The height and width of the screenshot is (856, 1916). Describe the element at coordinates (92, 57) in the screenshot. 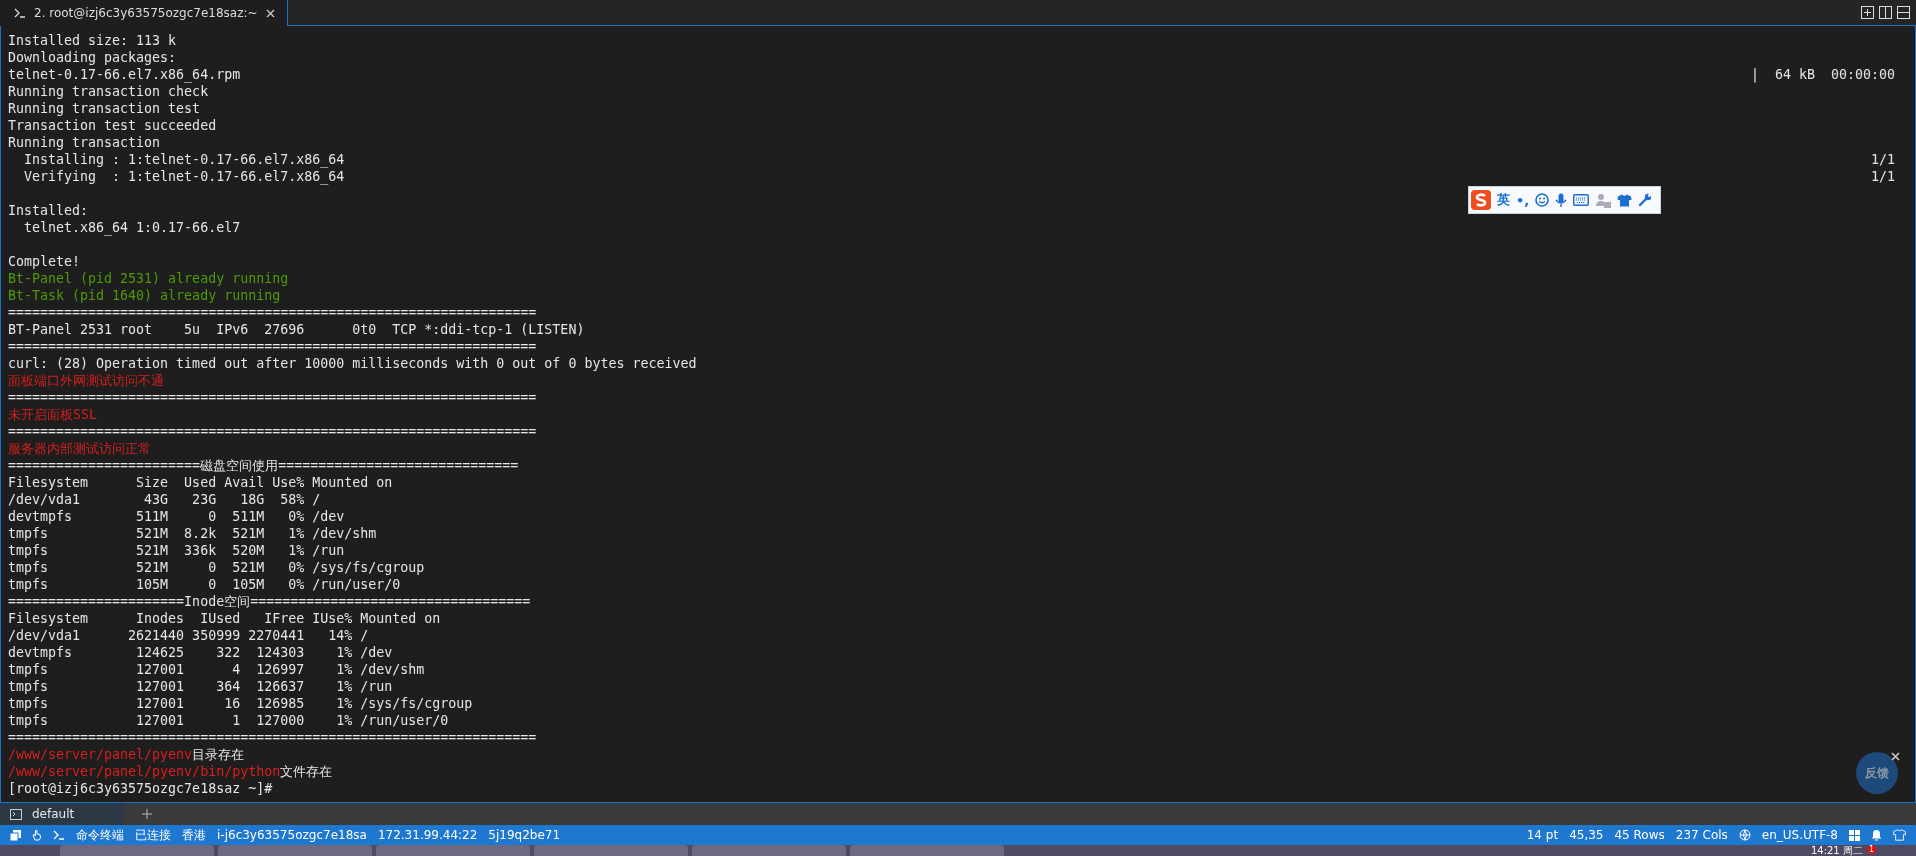

I see `terminal-text: Downloading packages:` at that location.